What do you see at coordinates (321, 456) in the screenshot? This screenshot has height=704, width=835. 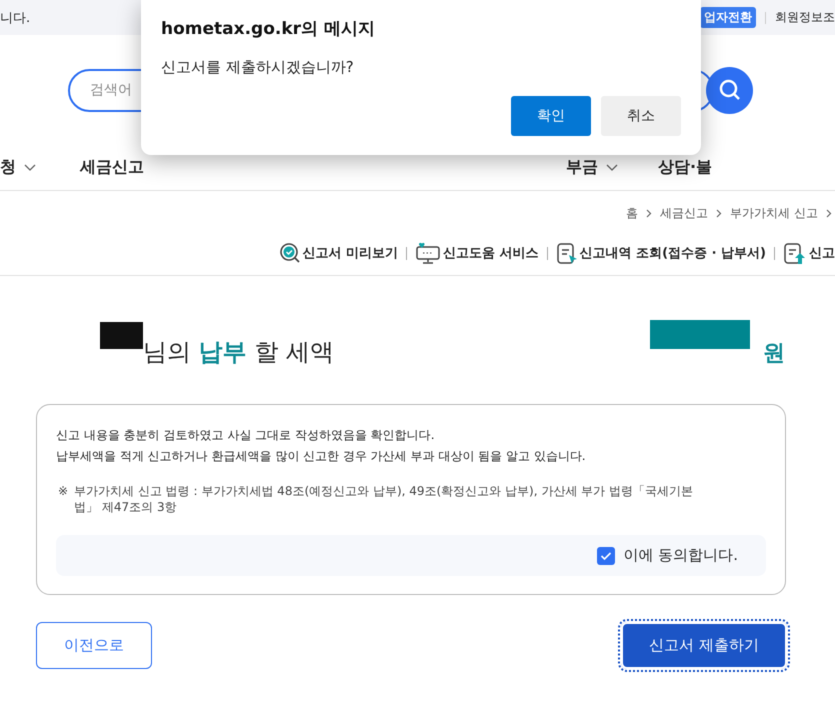 I see `confirm-text: 납부세액을 적게 신고하거나 환급세액을 많이 신고한 경우 가산세 부과 대상이 됨을 알고 있습니다.` at bounding box center [321, 456].